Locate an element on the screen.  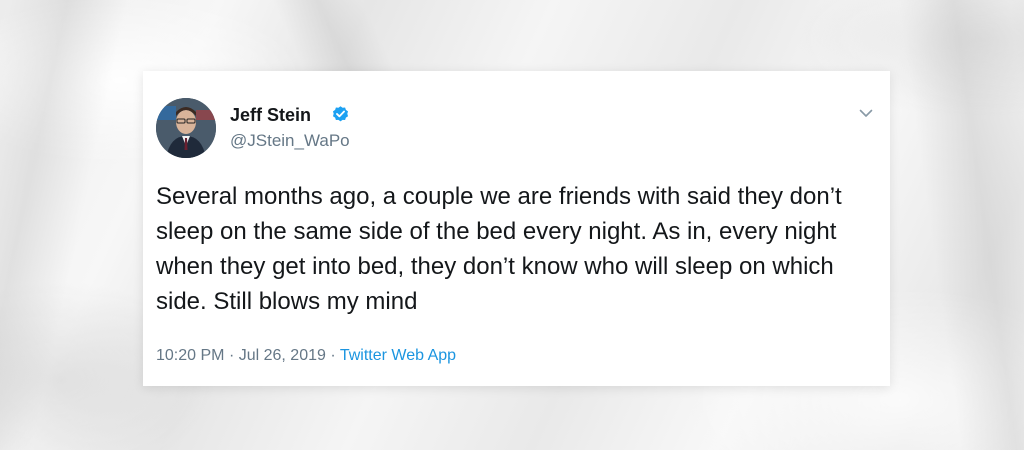
avatar-photo is located at coordinates (186, 128).